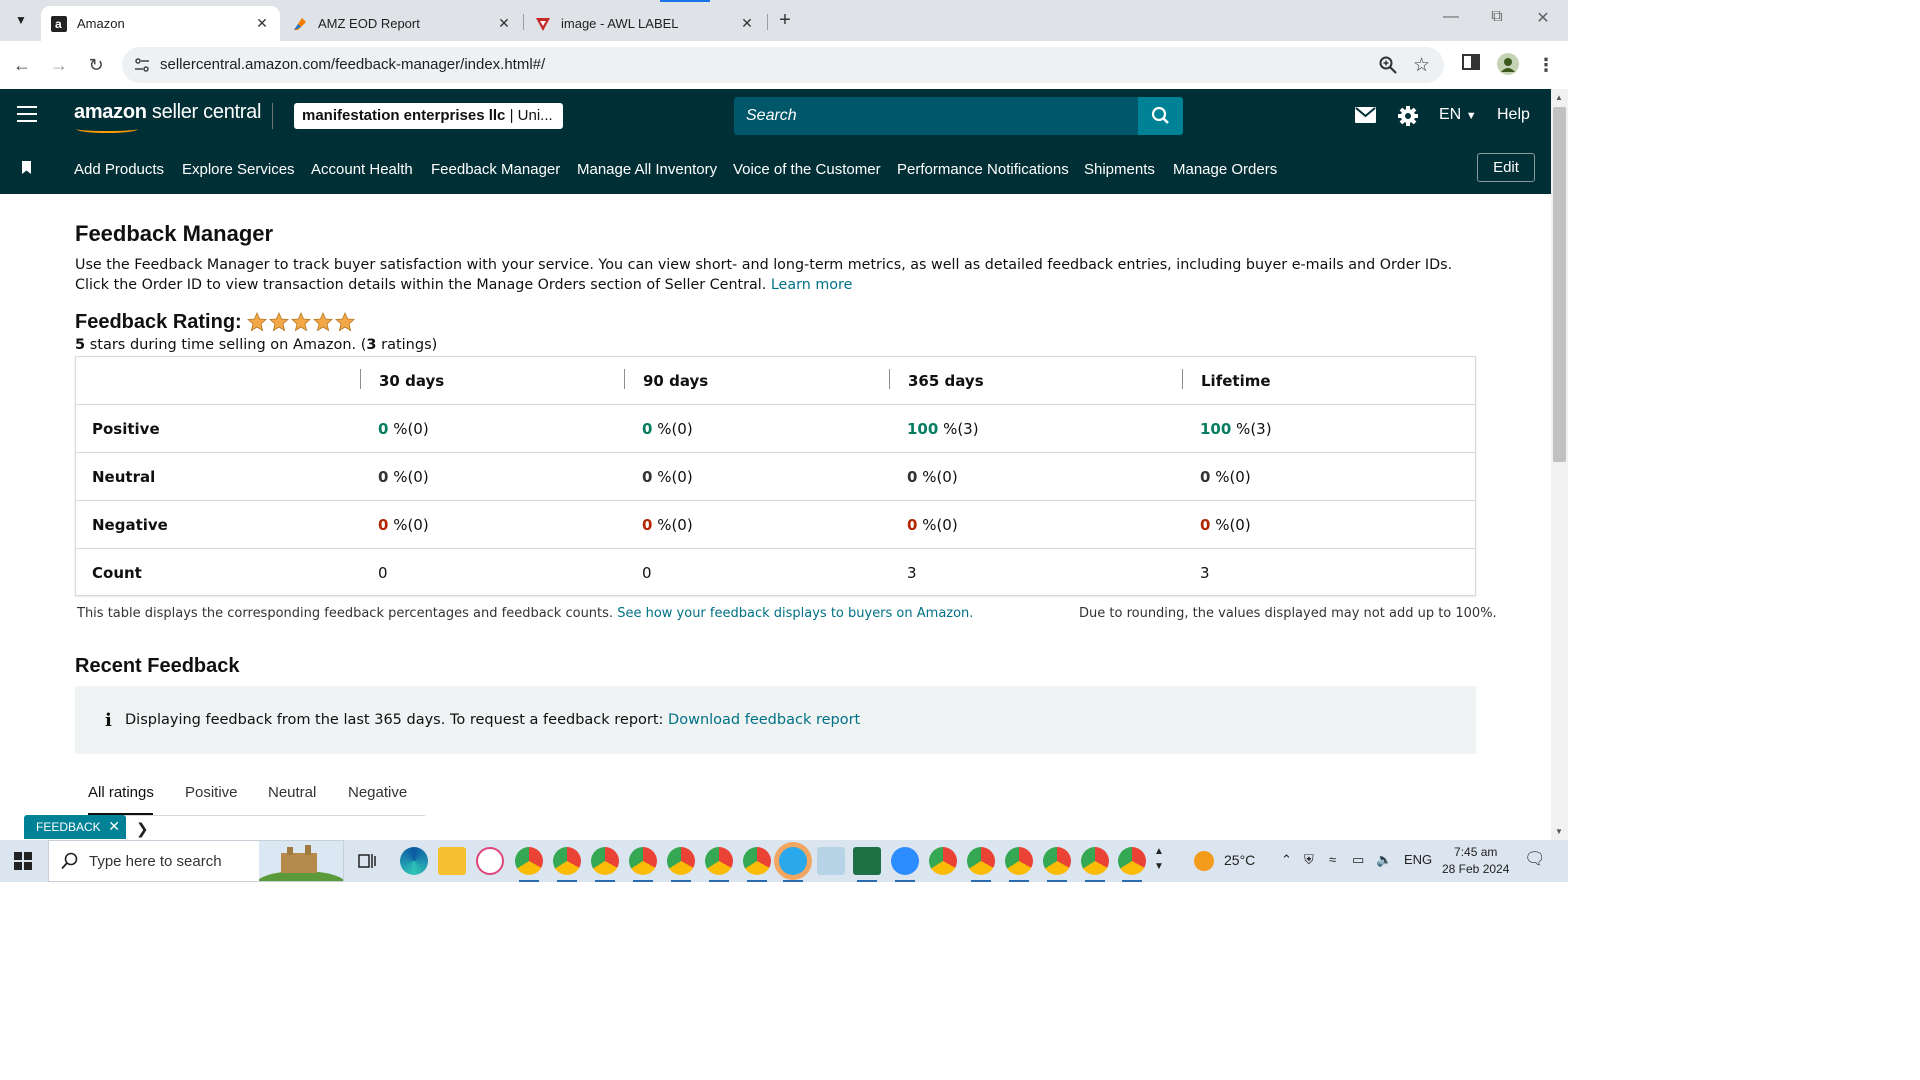  What do you see at coordinates (1388, 65) in the screenshot?
I see `zoom-icon` at bounding box center [1388, 65].